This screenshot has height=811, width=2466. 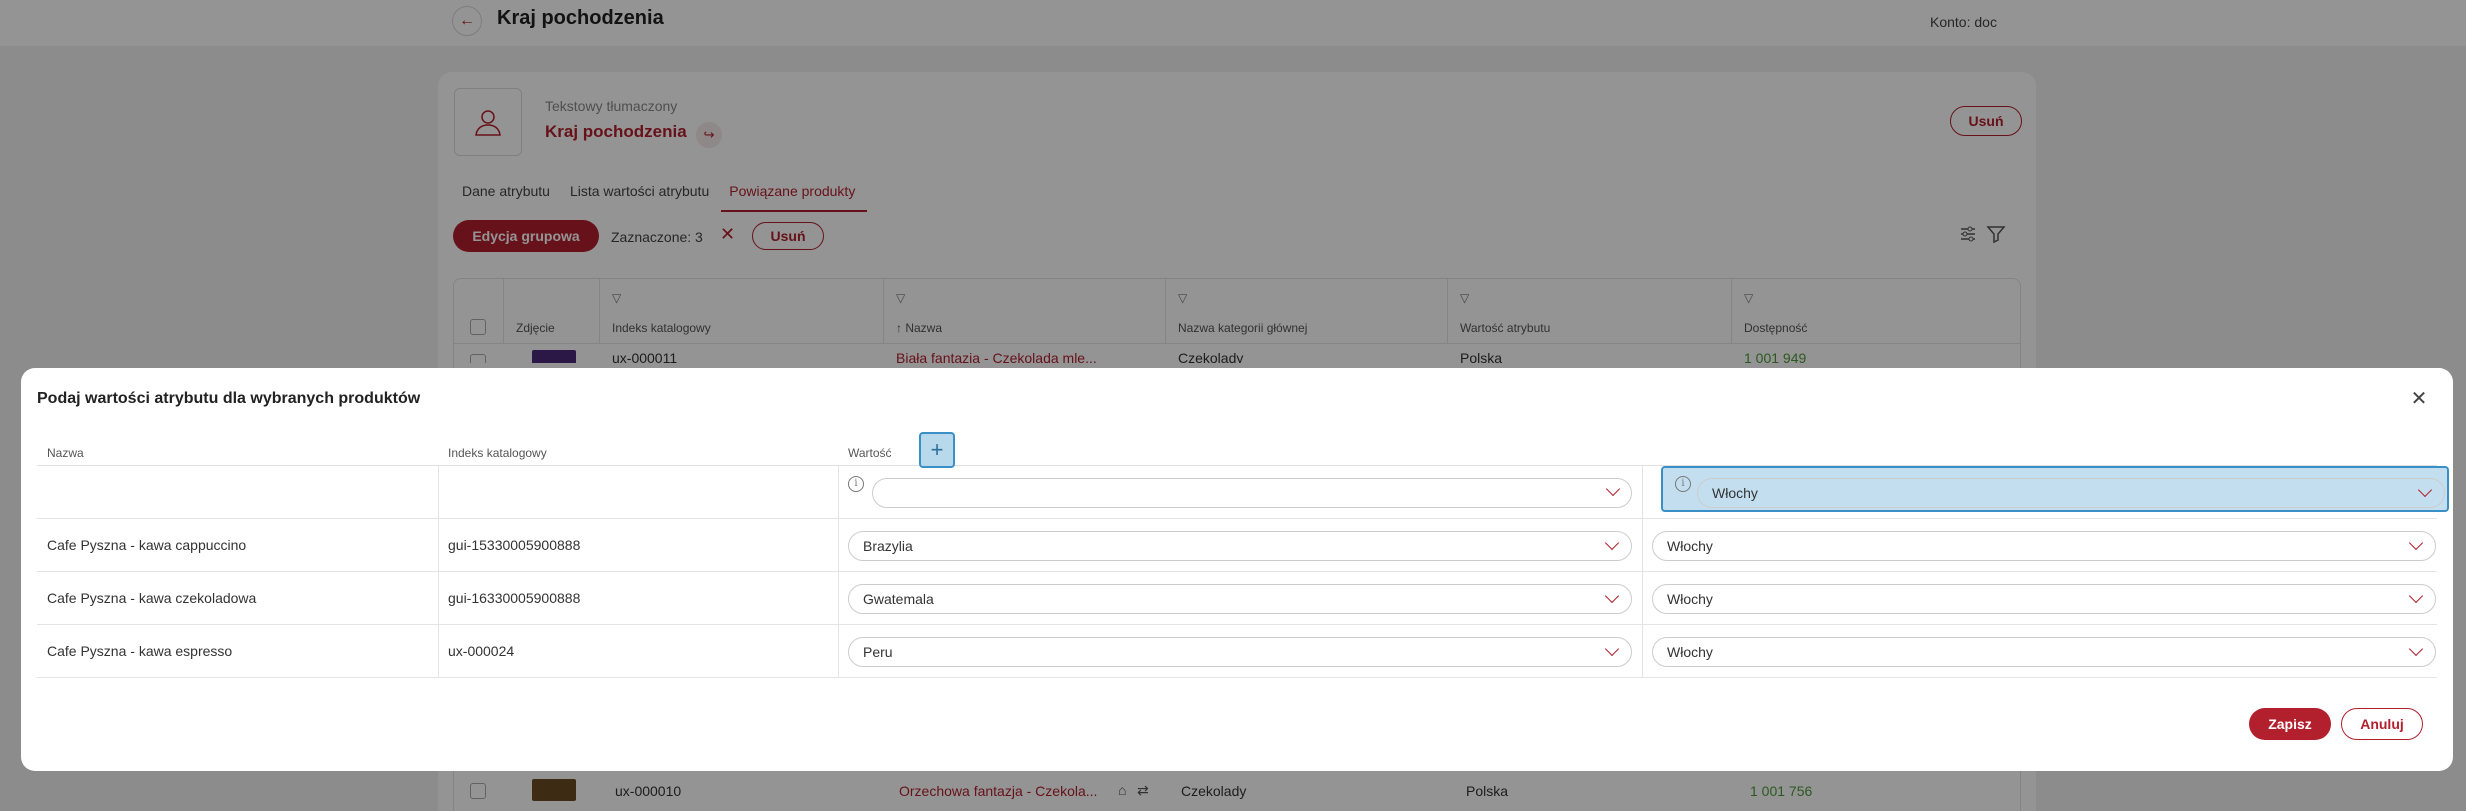 I want to click on product-index: gui-15330005900888, so click(x=514, y=545).